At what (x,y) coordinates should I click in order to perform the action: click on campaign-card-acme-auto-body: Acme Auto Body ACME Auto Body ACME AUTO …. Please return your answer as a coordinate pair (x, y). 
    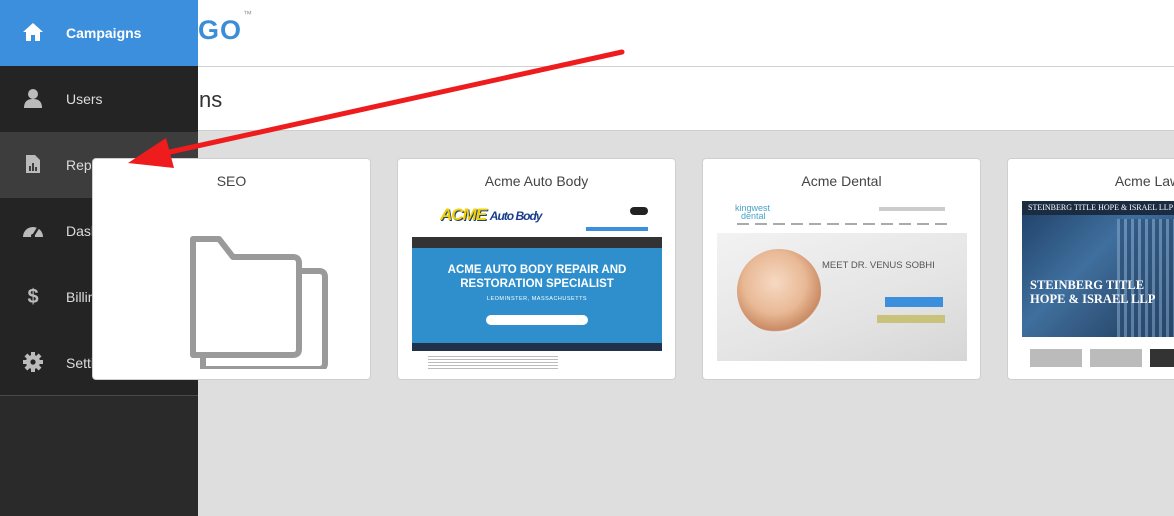
    Looking at the image, I should click on (536, 269).